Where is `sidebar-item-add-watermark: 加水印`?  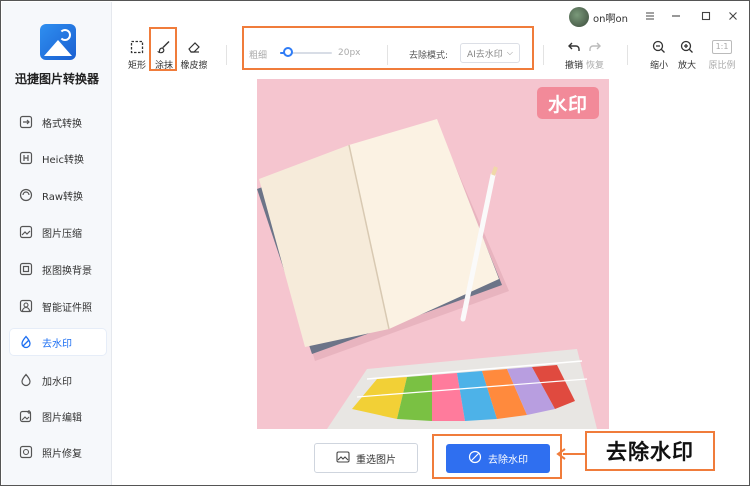 sidebar-item-add-watermark: 加水印 is located at coordinates (58, 380).